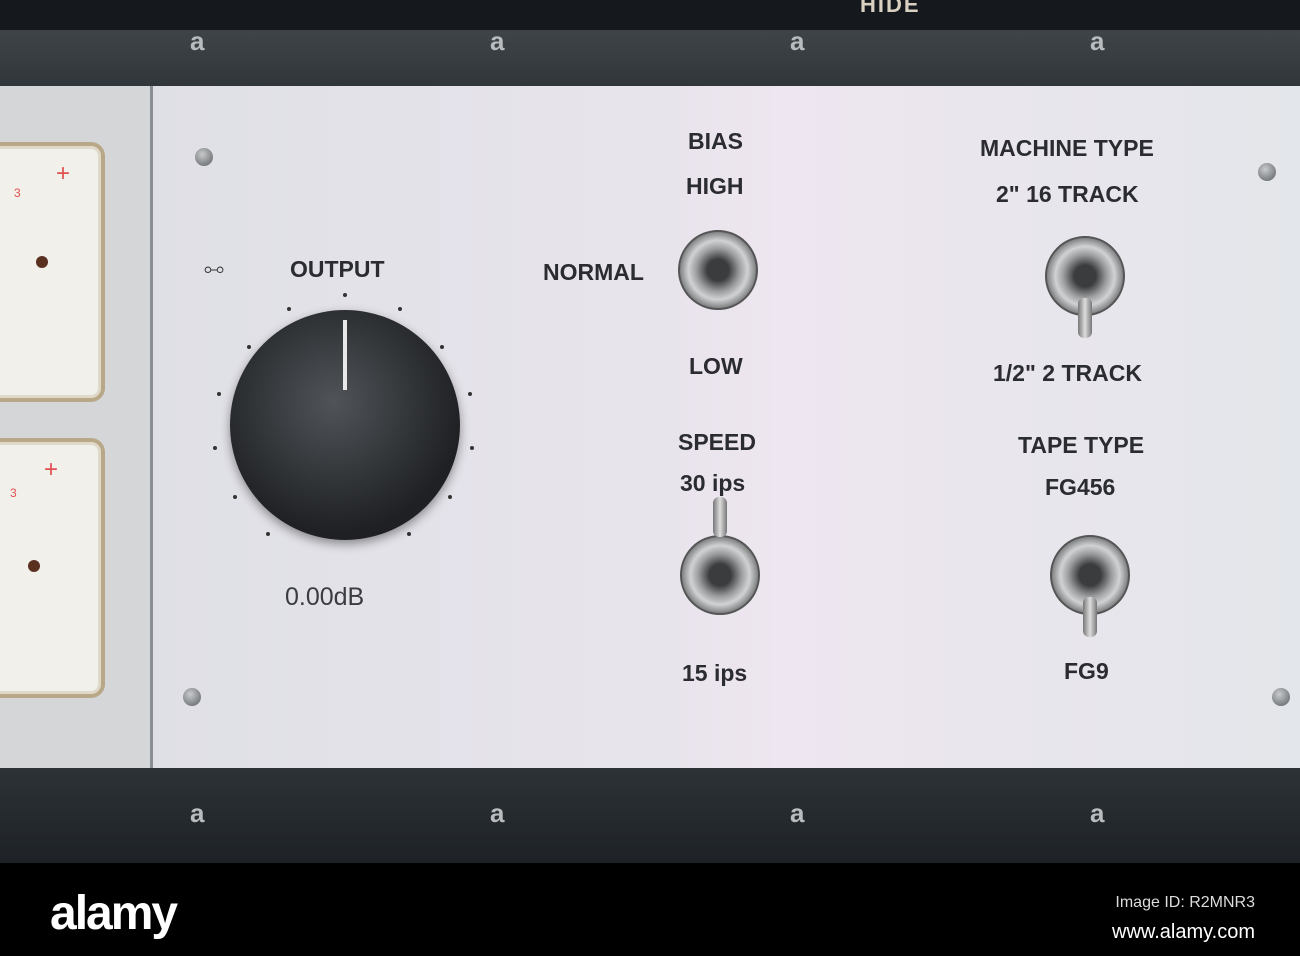 The image size is (1300, 956). Describe the element at coordinates (650, 815) in the screenshot. I see `rack-rail-bottom: a a a a` at that location.